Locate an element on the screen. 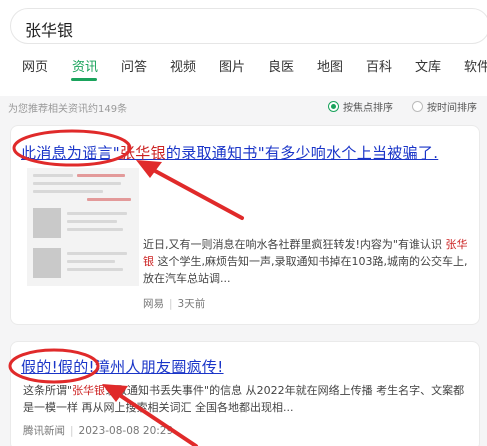 The width and height of the screenshot is (487, 446). title-part: 的录取通知书"有多少响水个上当被骗了. is located at coordinates (302, 153).